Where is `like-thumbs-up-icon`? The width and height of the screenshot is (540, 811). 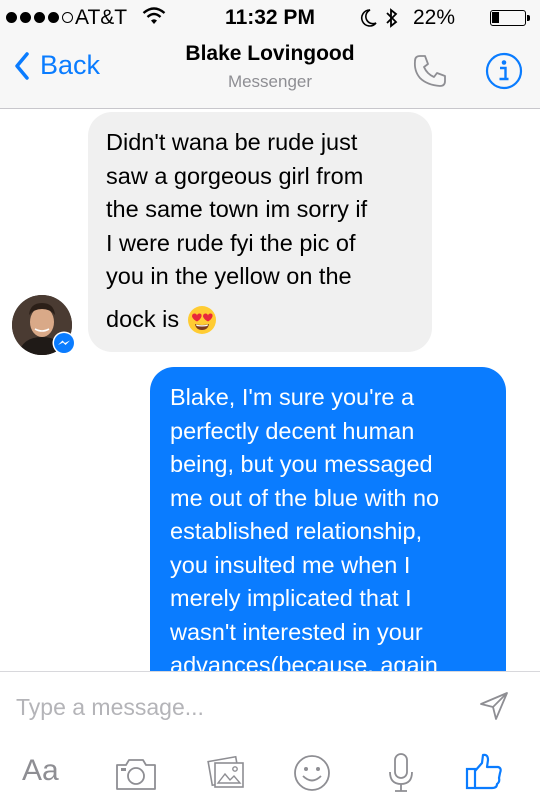
like-thumbs-up-icon is located at coordinates (484, 771).